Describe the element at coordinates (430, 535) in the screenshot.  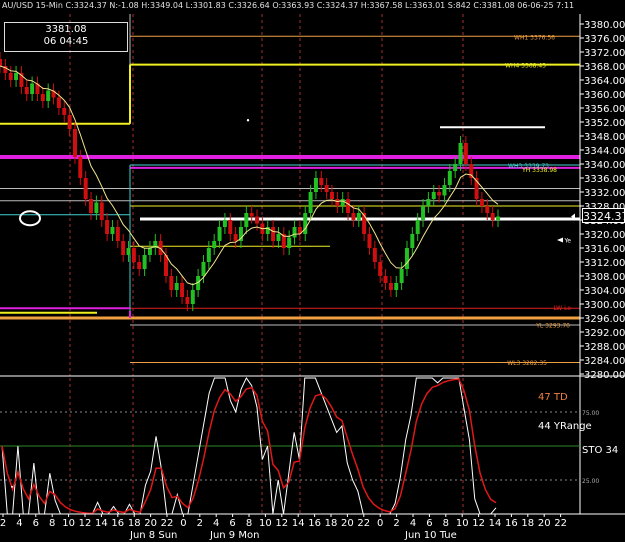
I see `date-label: Jun 10 Tue` at that location.